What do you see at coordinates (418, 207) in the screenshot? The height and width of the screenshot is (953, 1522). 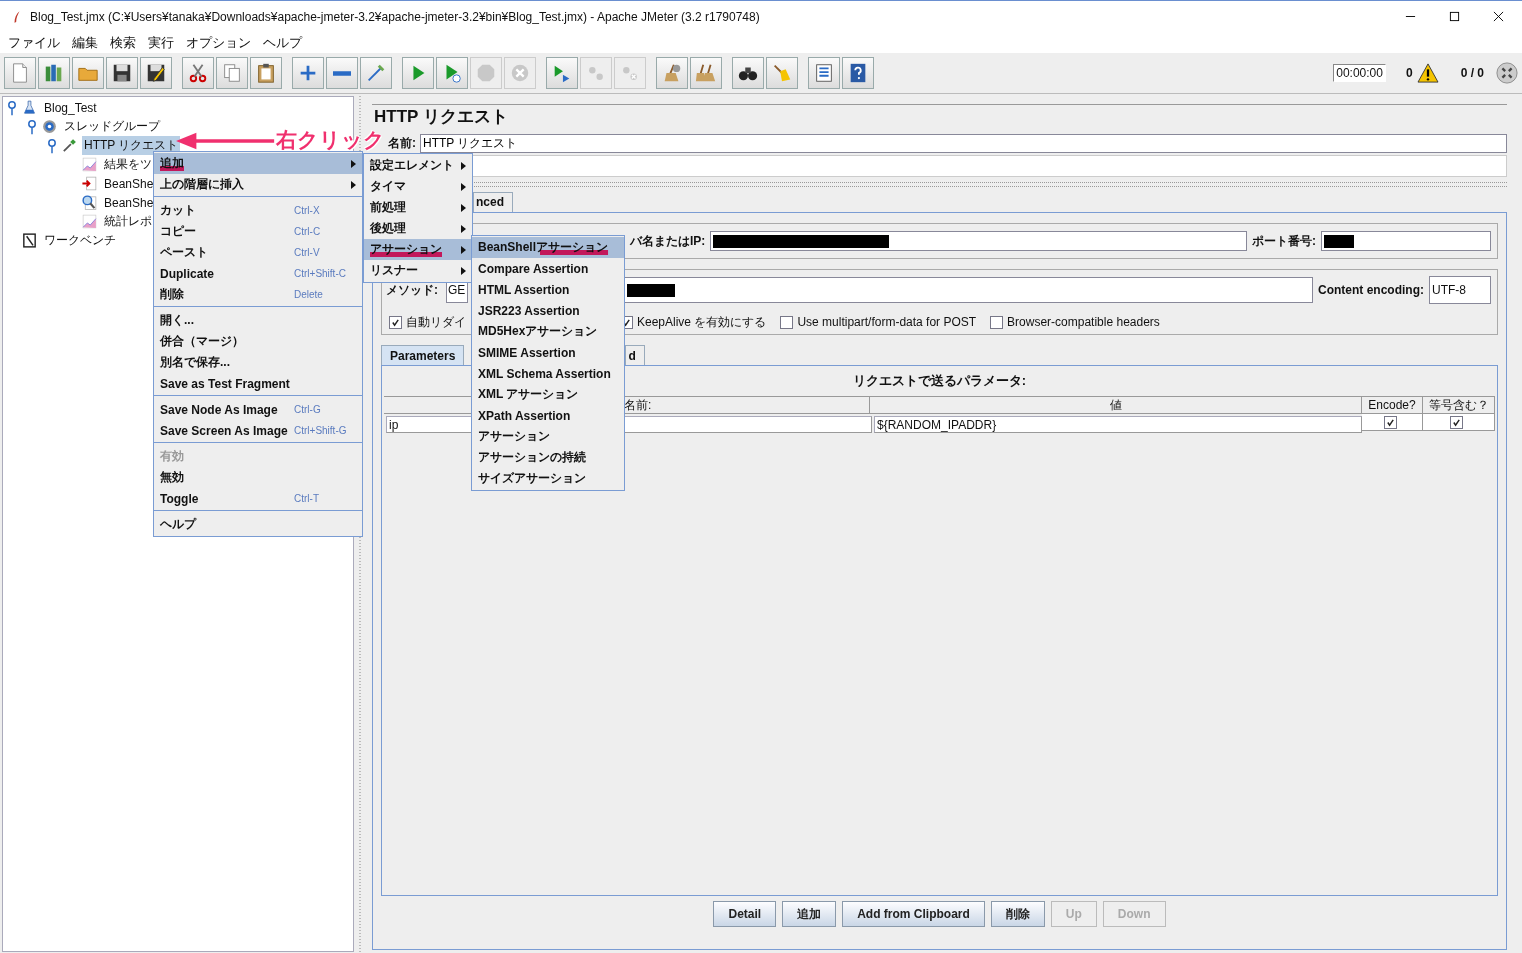 I see `menu-item: 前処理` at bounding box center [418, 207].